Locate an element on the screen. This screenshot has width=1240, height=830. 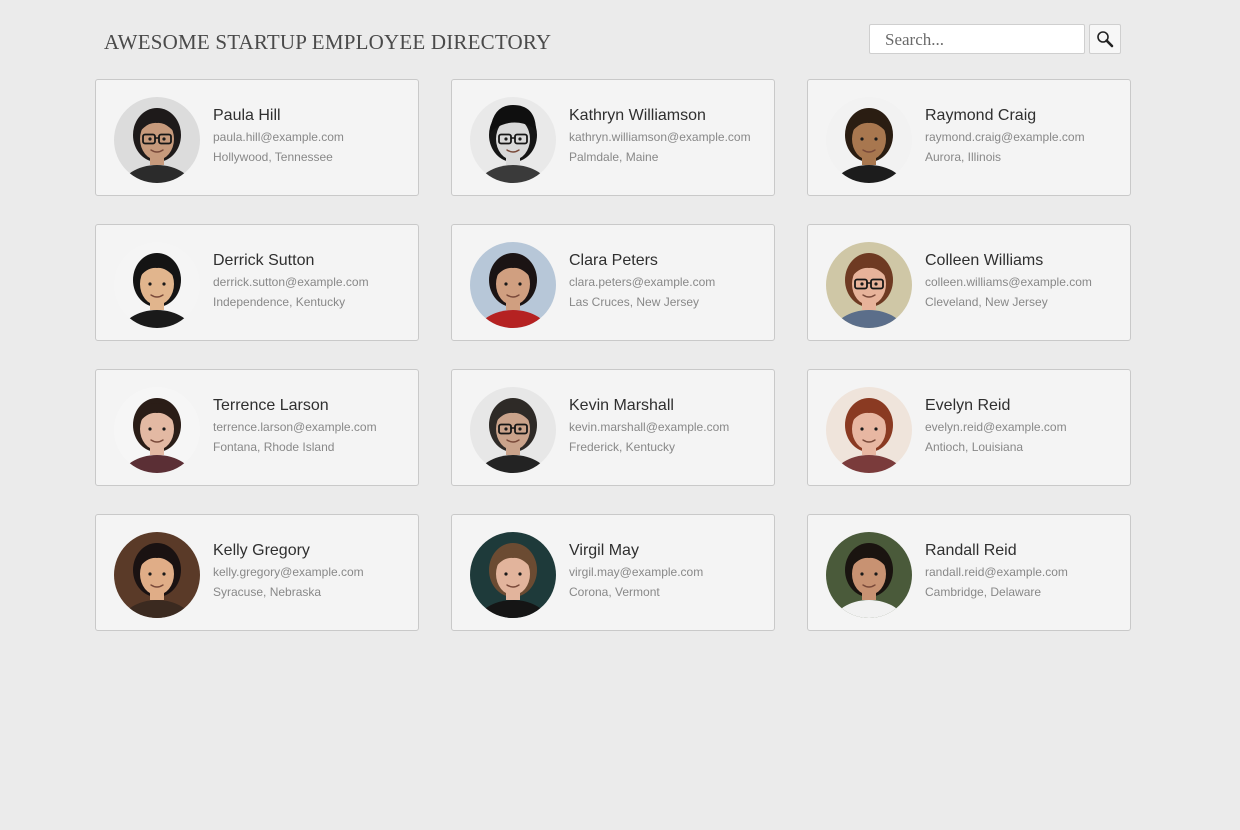
magnifier-icon is located at coordinates (1105, 39).